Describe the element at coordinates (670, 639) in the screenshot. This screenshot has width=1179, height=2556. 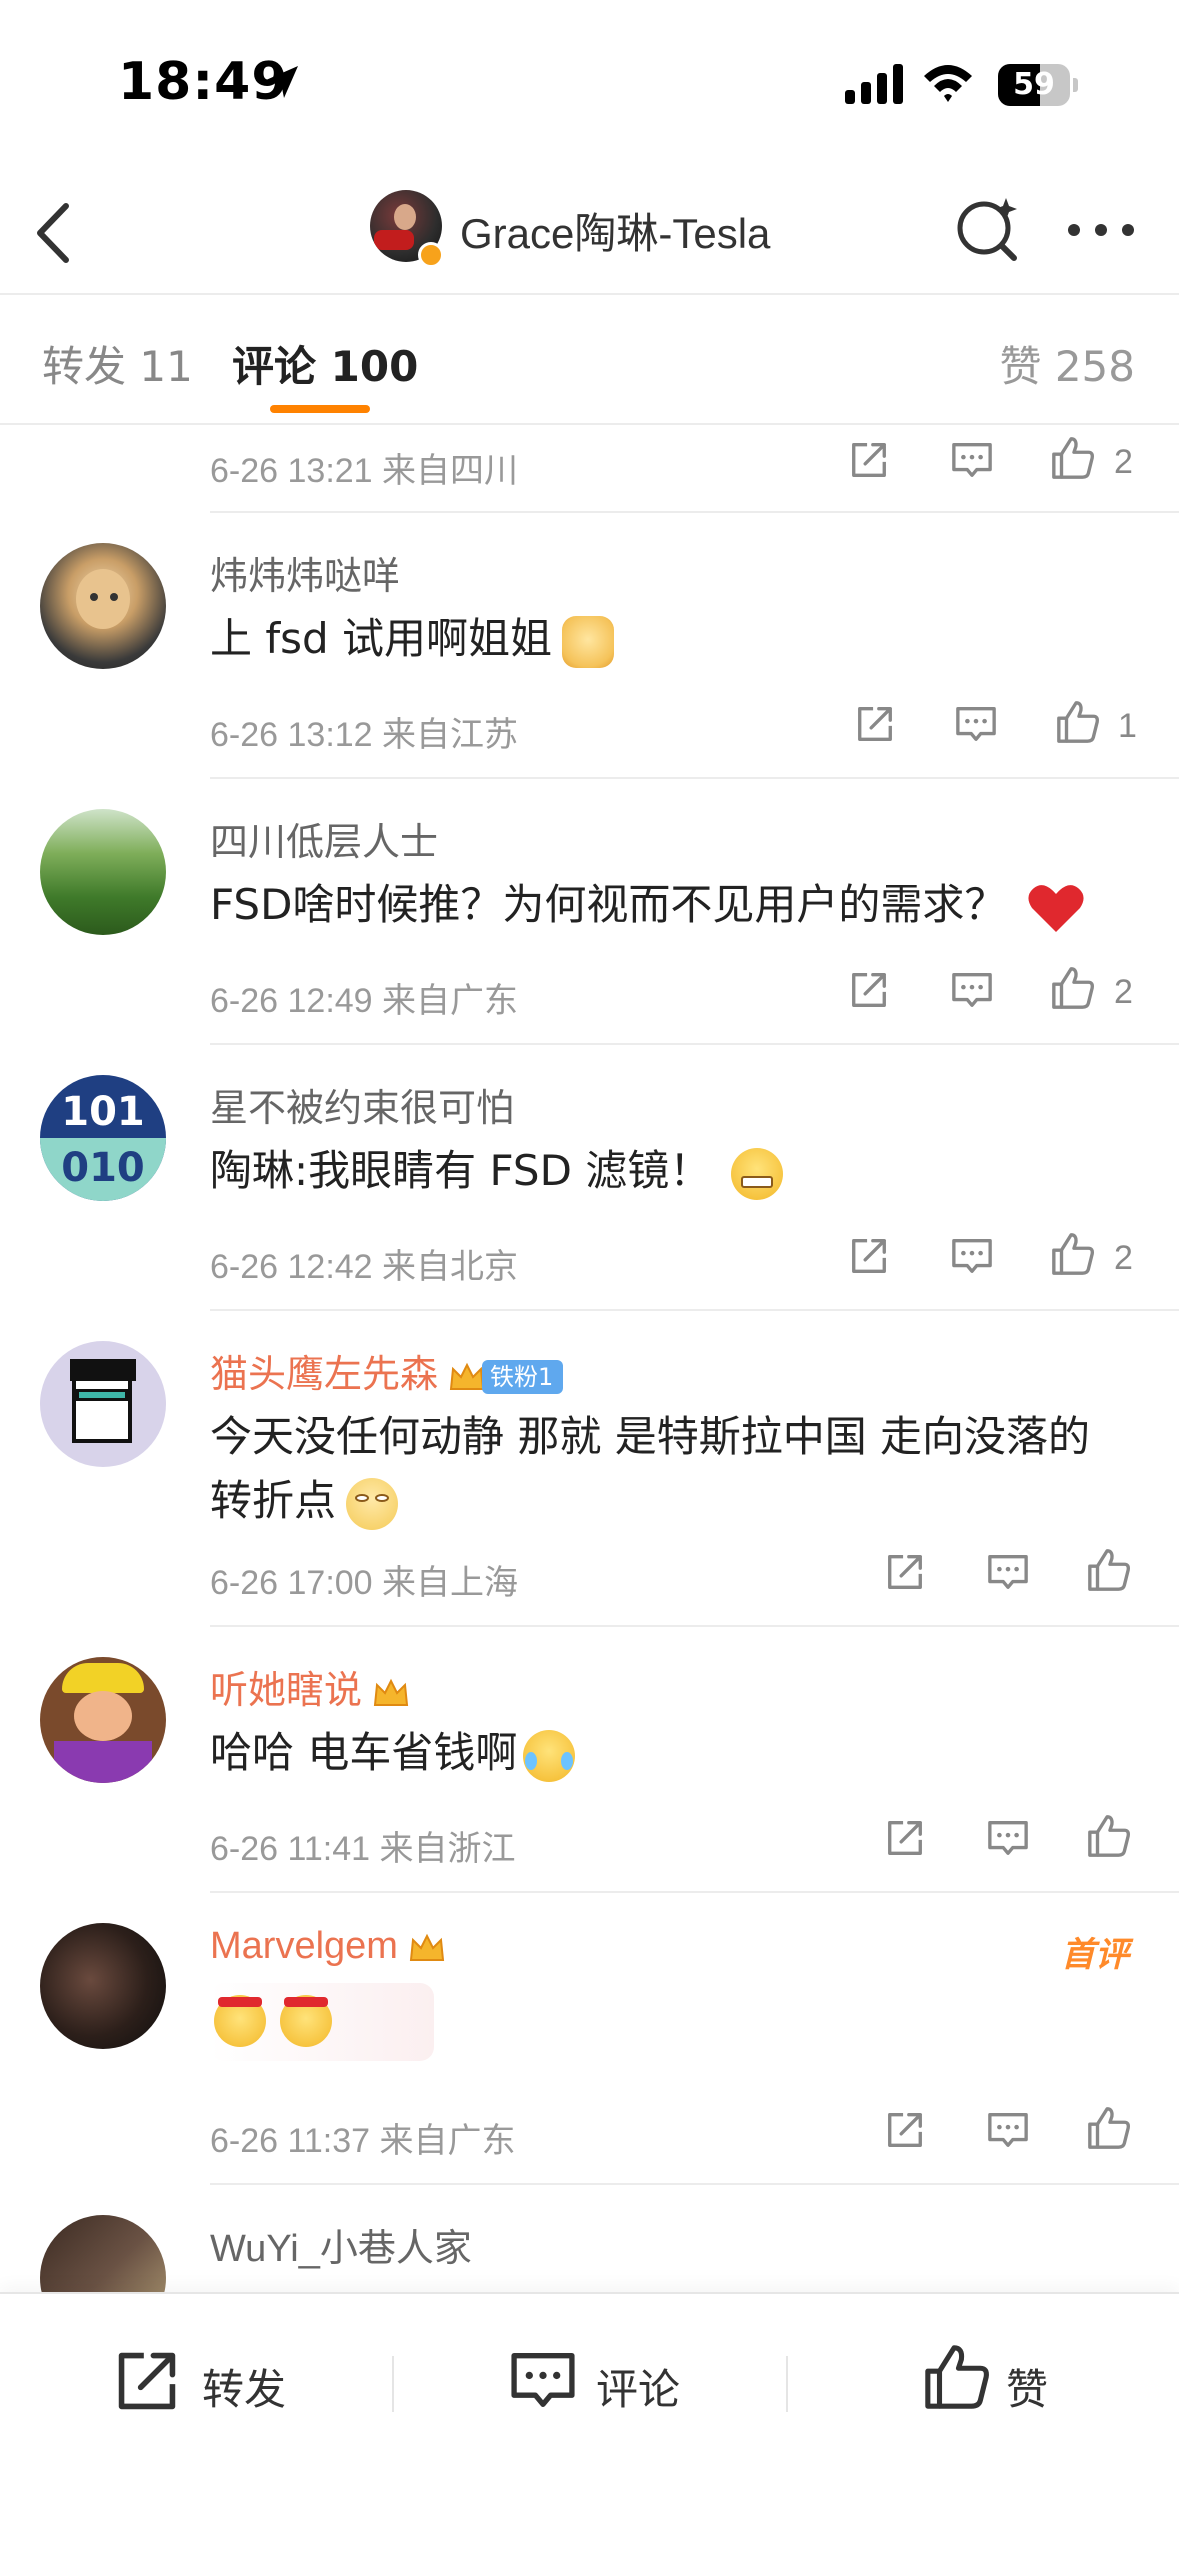
I see `comment-text: 上 fsd 试用啊姐姐` at that location.